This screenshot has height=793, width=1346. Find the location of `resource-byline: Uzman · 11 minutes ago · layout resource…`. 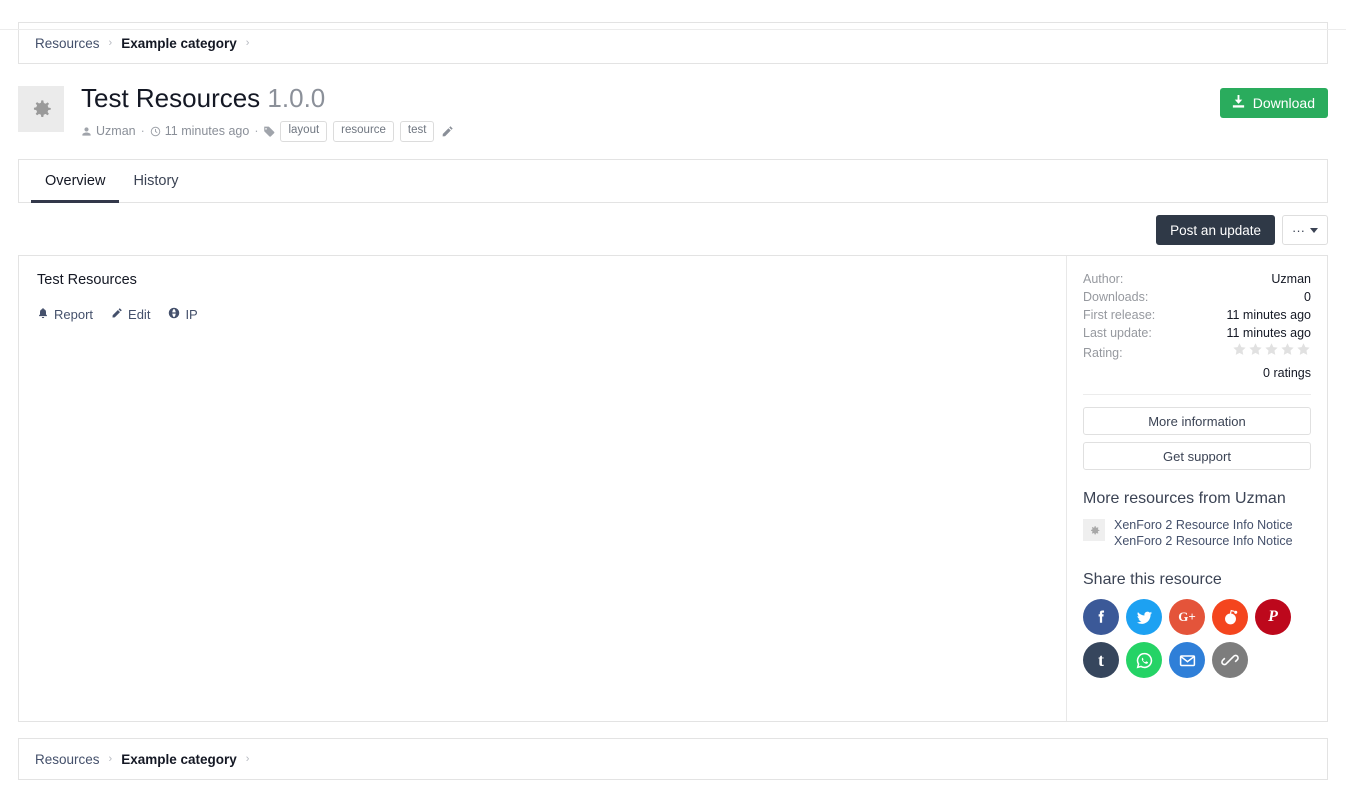

resource-byline: Uzman · 11 minutes ago · layout resource… is located at coordinates (267, 131).